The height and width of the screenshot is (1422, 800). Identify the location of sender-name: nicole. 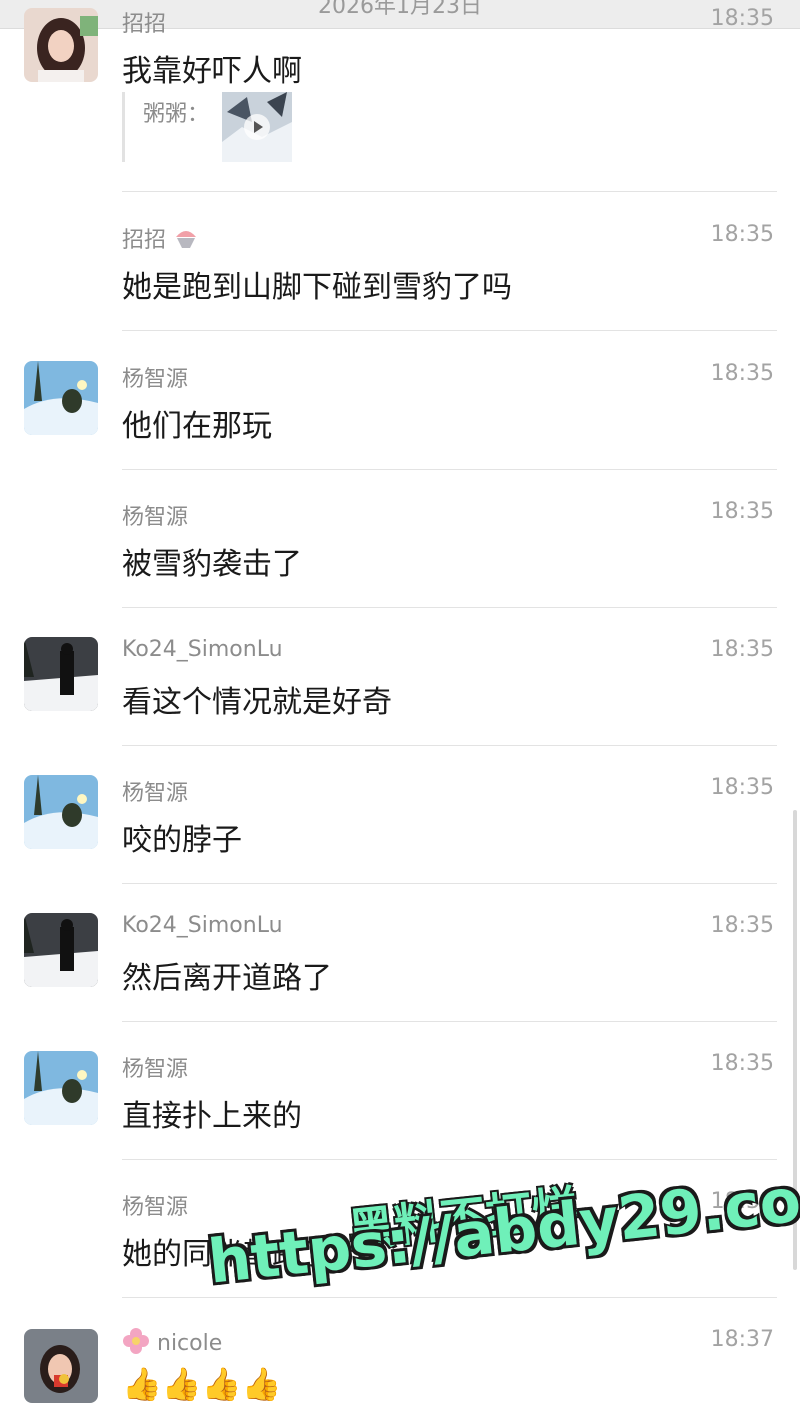
(172, 1344).